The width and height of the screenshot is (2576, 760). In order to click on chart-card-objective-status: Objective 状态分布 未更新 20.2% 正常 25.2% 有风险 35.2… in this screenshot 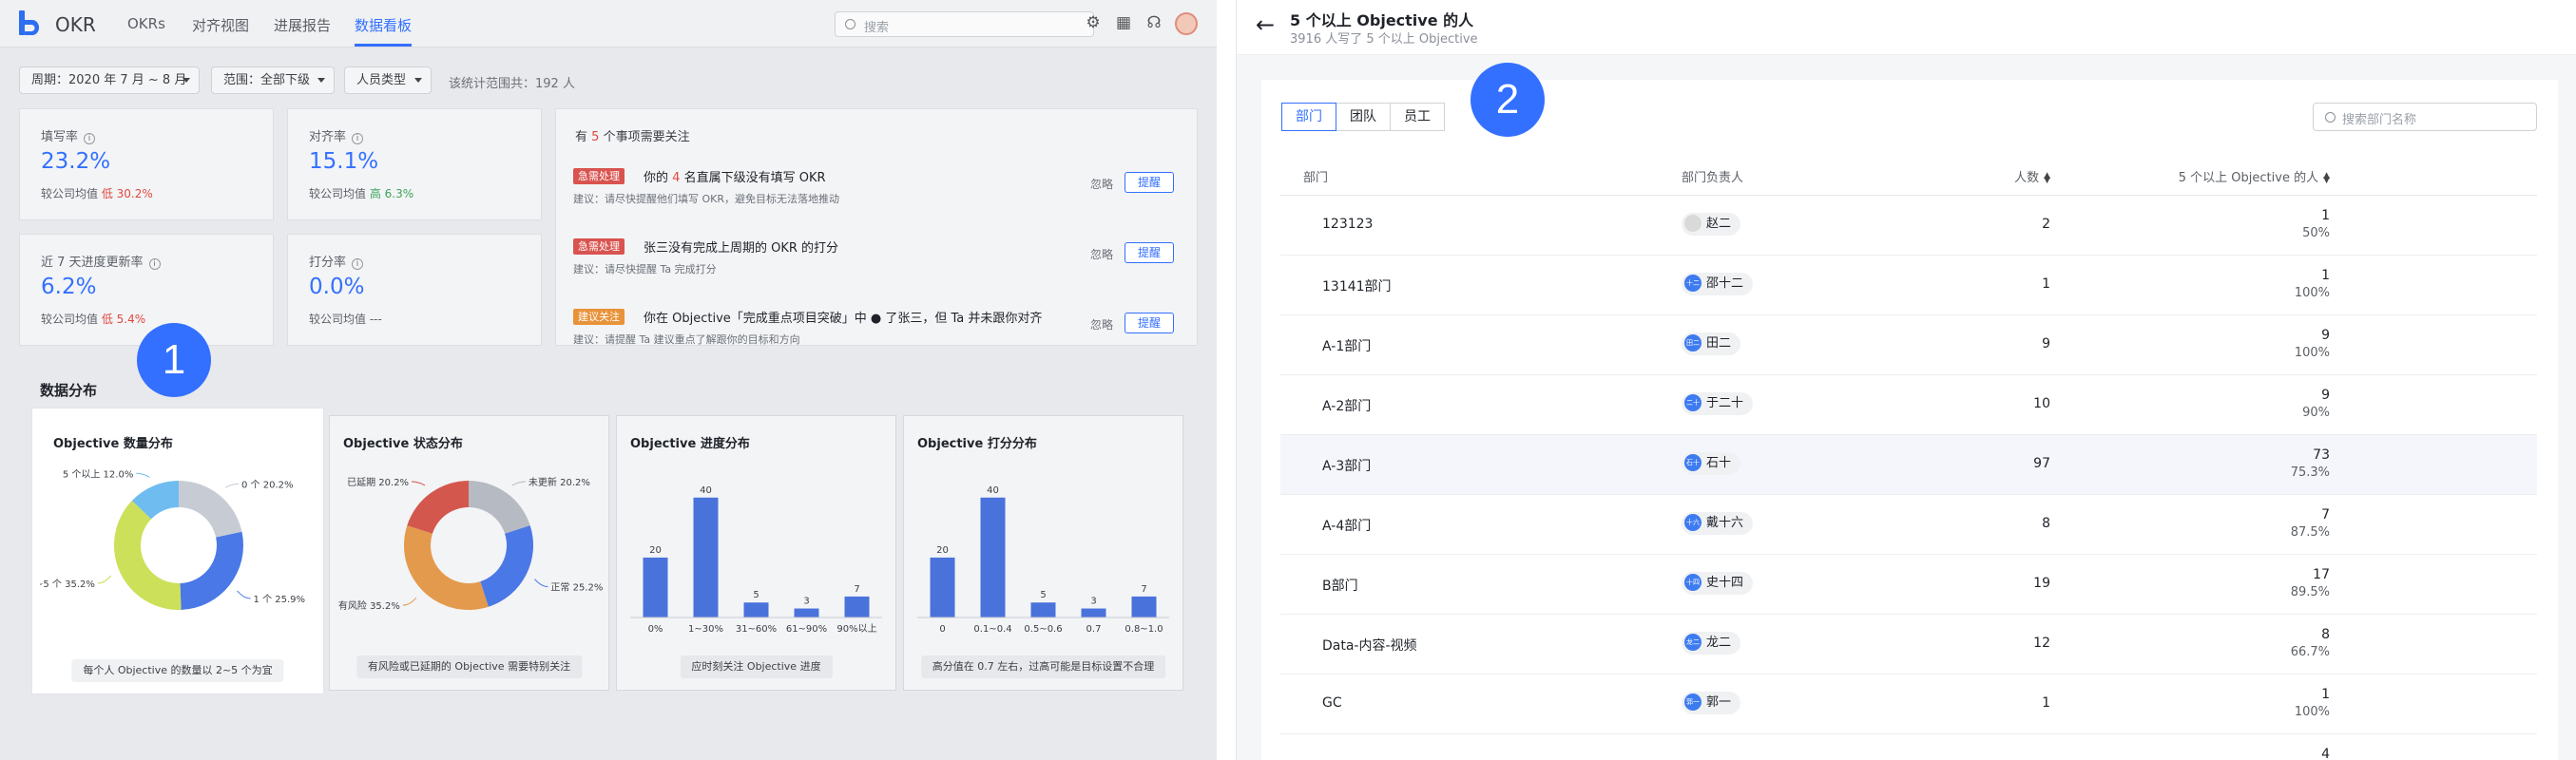, I will do `click(469, 553)`.